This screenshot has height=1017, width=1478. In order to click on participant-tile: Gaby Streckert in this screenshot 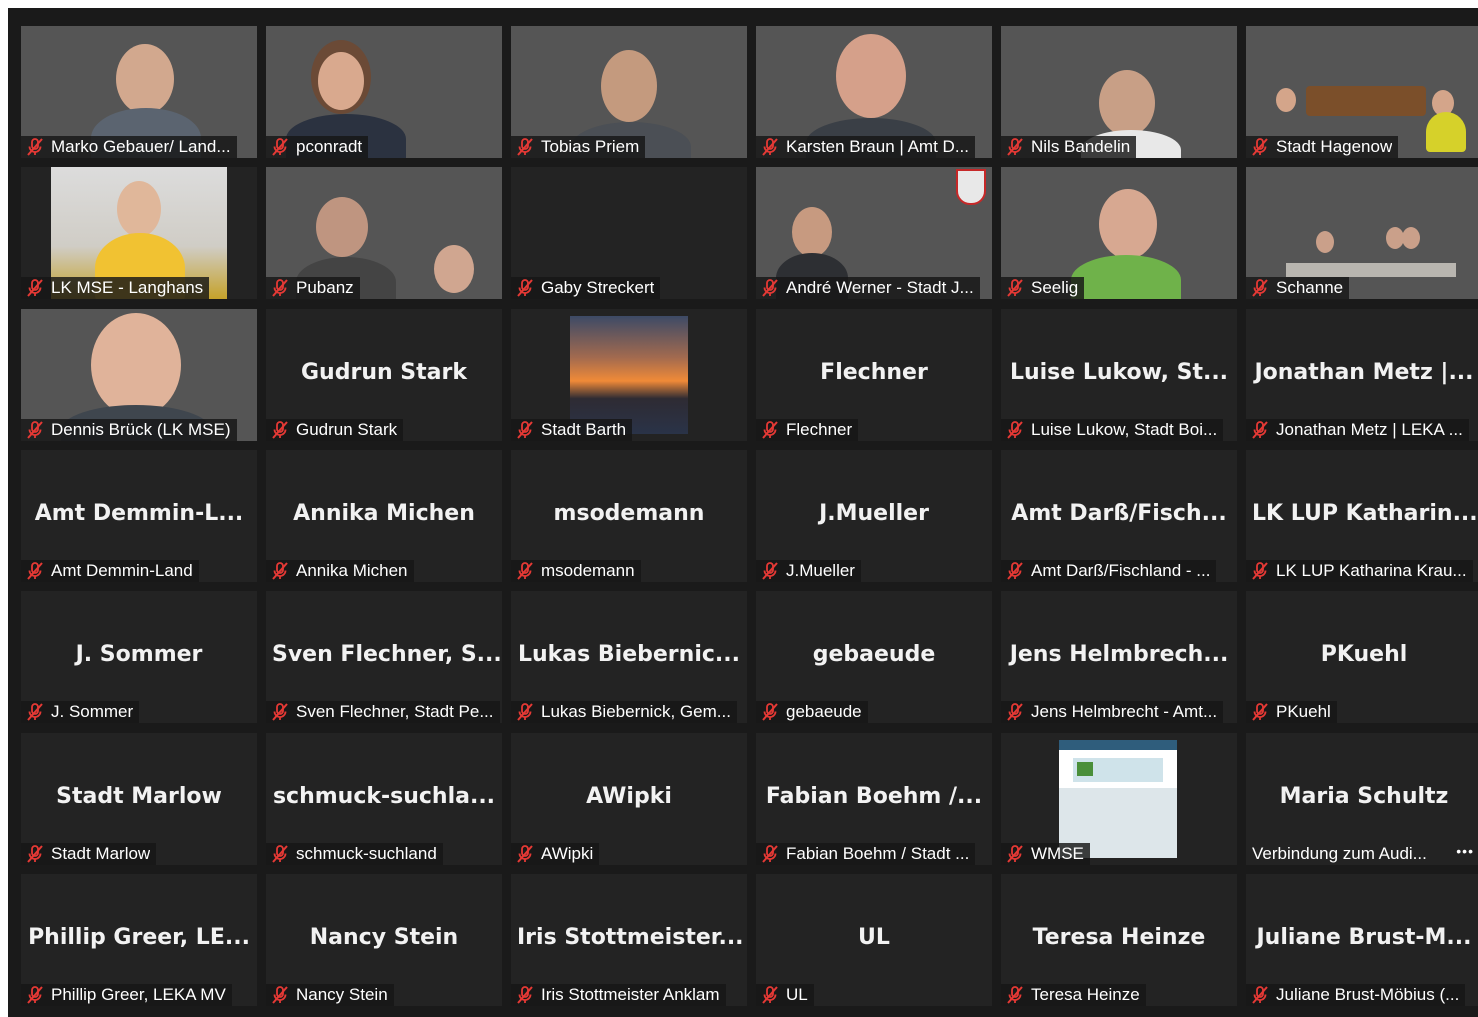, I will do `click(629, 233)`.